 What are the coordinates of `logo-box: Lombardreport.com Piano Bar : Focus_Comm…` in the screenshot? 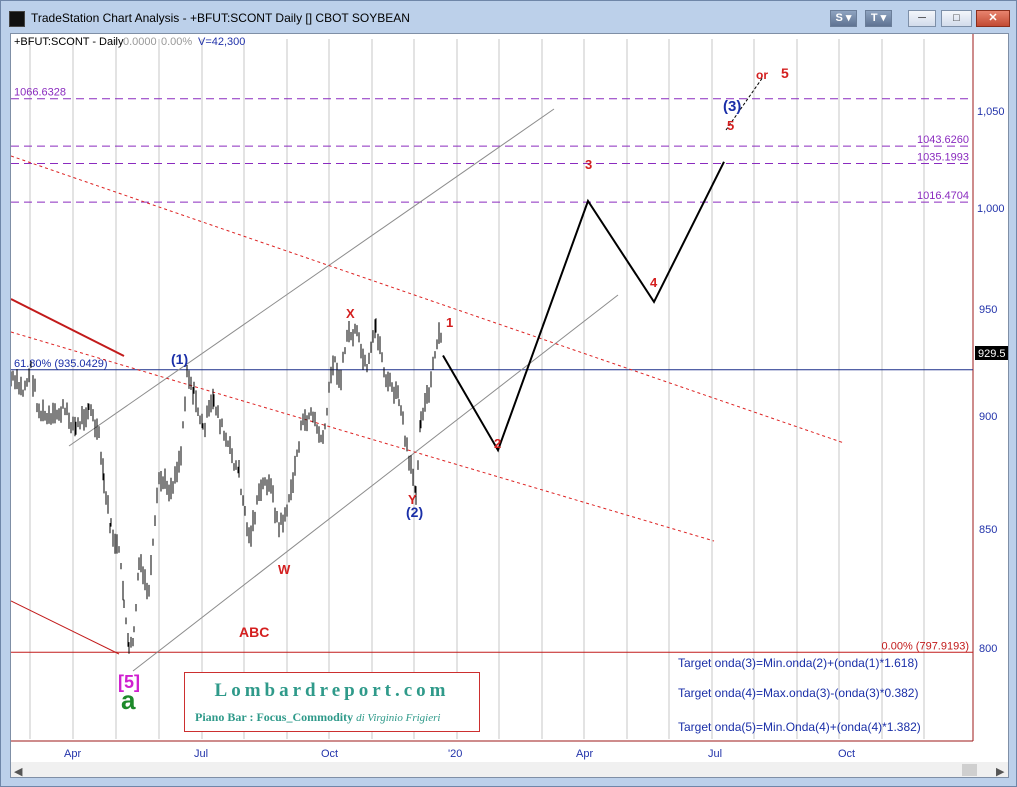 It's located at (332, 702).